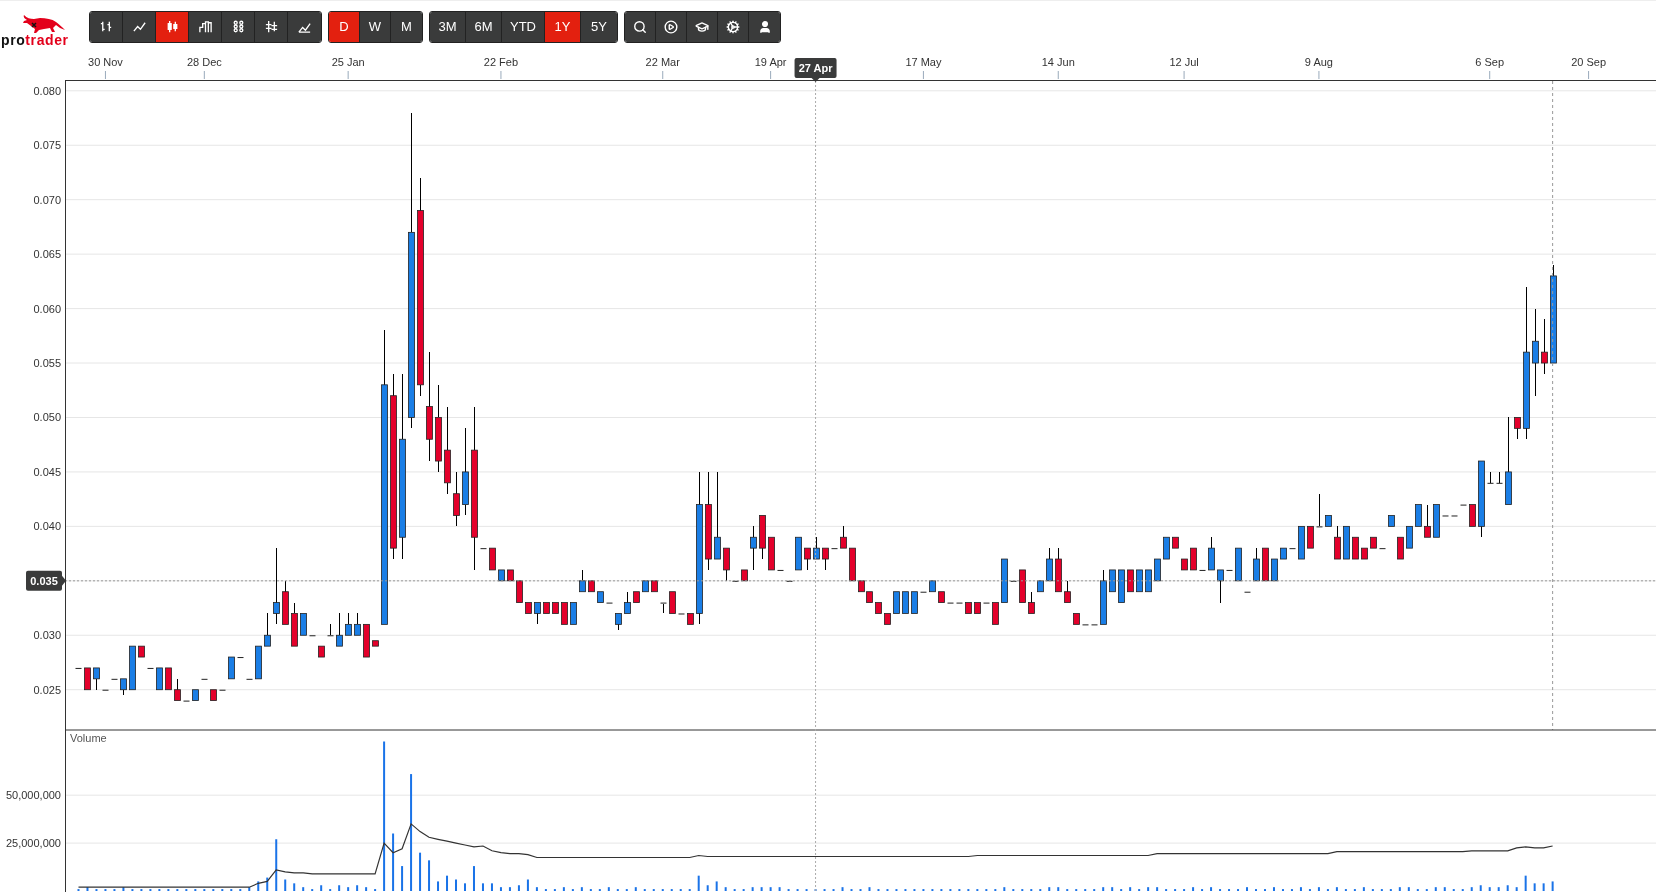  What do you see at coordinates (47, 471) in the screenshot?
I see `price-axis-label: 0.045` at bounding box center [47, 471].